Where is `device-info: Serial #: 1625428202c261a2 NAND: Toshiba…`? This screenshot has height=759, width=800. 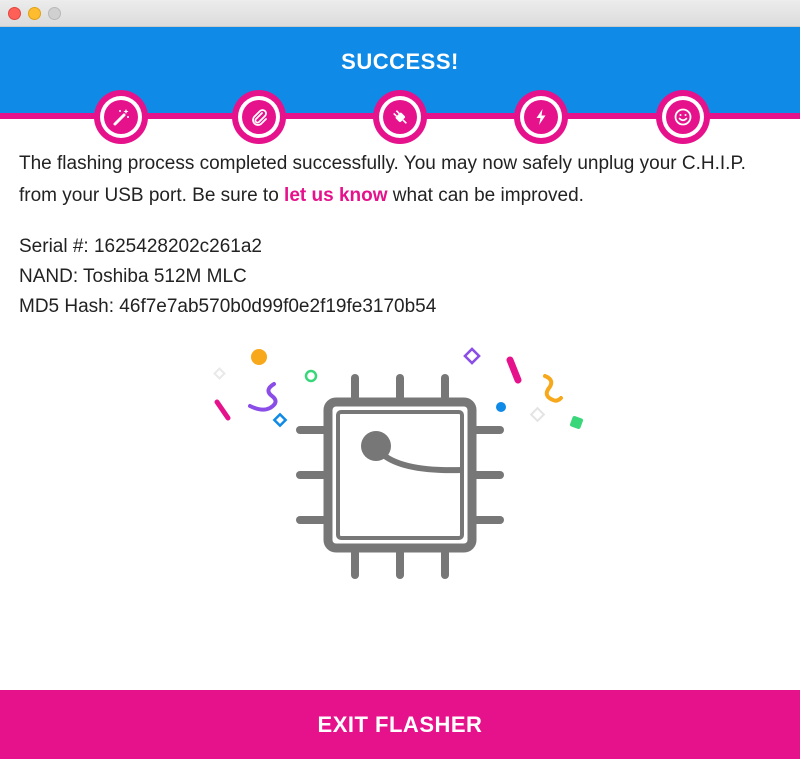
device-info: Serial #: 1625428202c261a2 NAND: Toshiba… is located at coordinates (404, 277).